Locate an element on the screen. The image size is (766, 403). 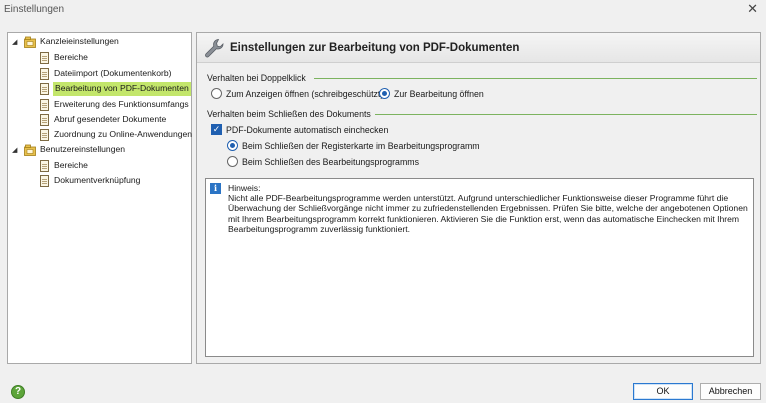
tree-item-label: Abruf gesendeter Dokumente is located at coordinates (110, 119).